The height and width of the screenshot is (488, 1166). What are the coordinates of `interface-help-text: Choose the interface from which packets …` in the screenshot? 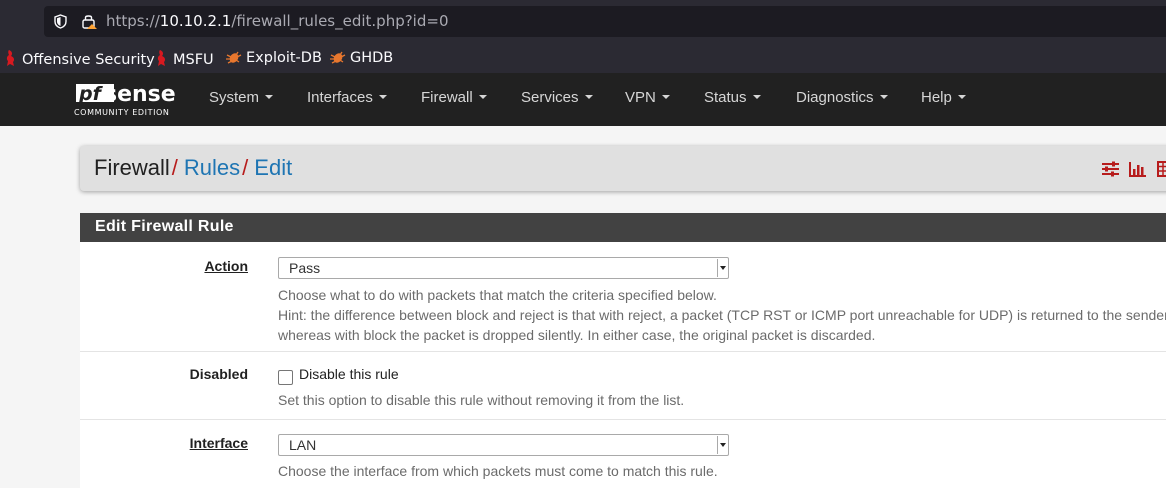 It's located at (498, 471).